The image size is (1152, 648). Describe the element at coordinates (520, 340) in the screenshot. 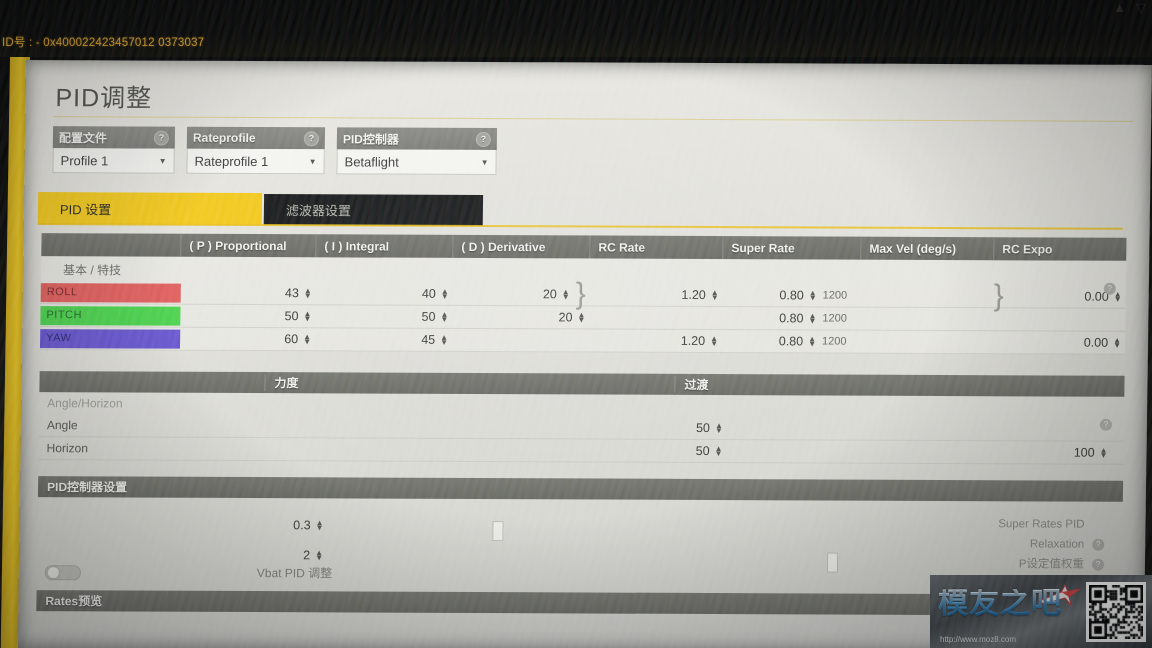

I see `input-d-yaw` at that location.